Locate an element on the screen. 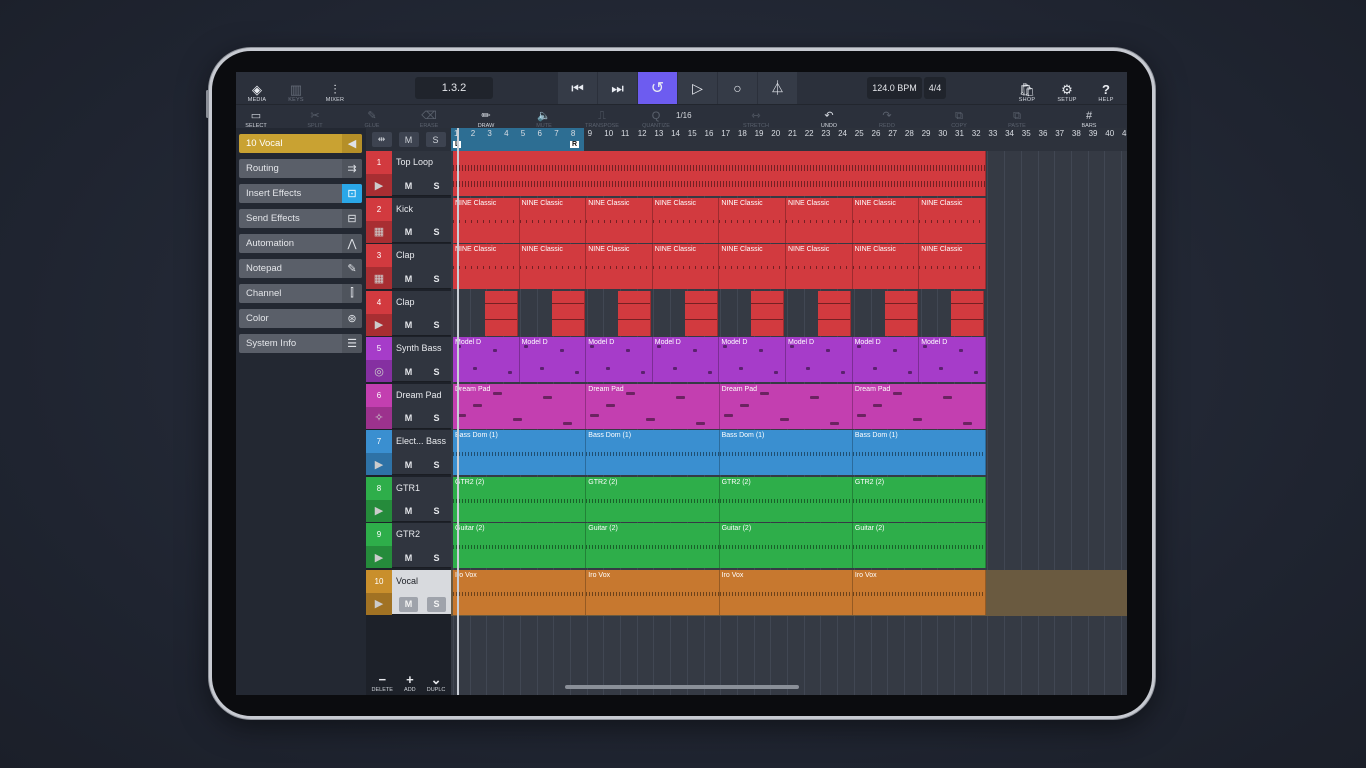  time-signature-display: 4/4 is located at coordinates (935, 88).